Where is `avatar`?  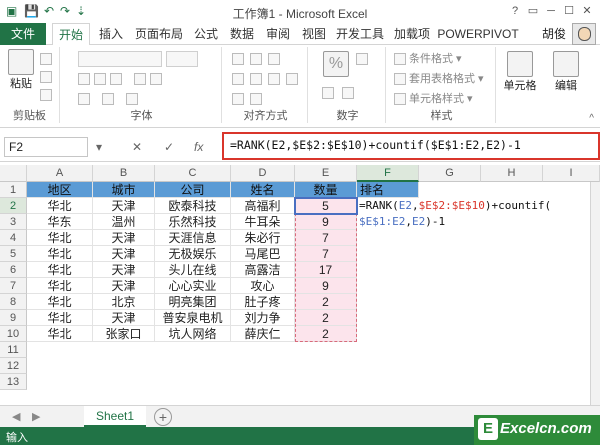
avatar is located at coordinates (584, 34).